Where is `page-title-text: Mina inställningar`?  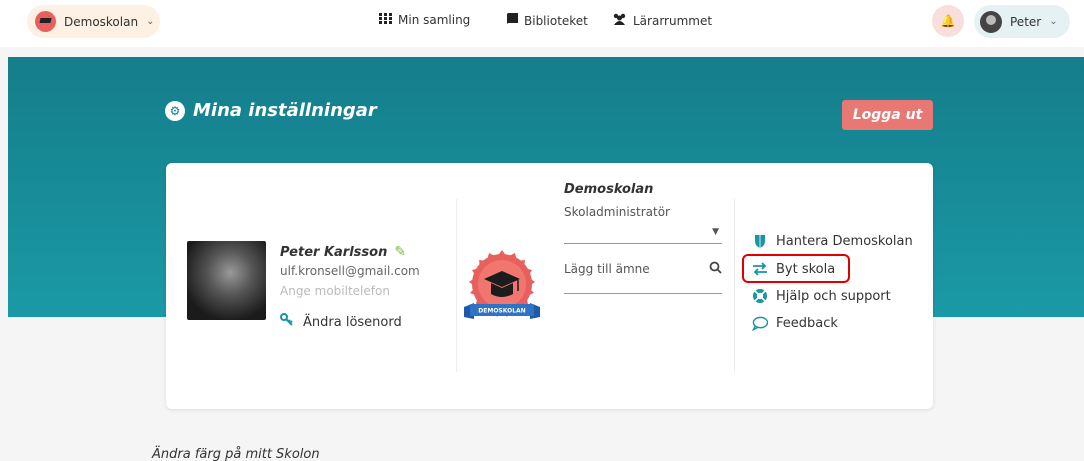 page-title-text: Mina inställningar is located at coordinates (285, 110).